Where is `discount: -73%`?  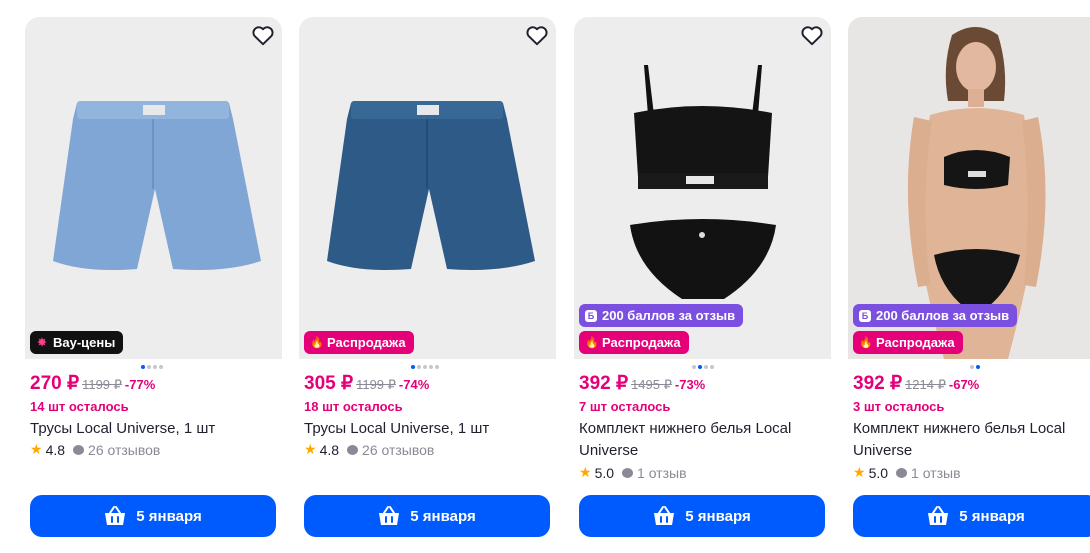
discount: -73% is located at coordinates (690, 384).